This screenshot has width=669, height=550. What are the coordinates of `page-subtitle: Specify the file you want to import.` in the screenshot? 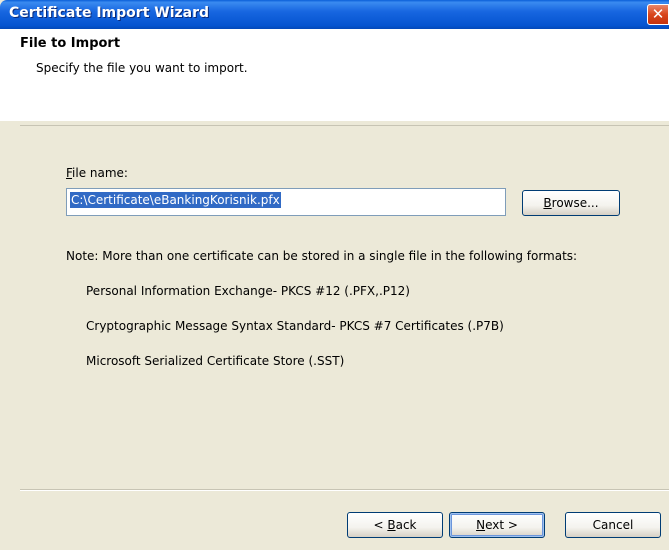 It's located at (142, 68).